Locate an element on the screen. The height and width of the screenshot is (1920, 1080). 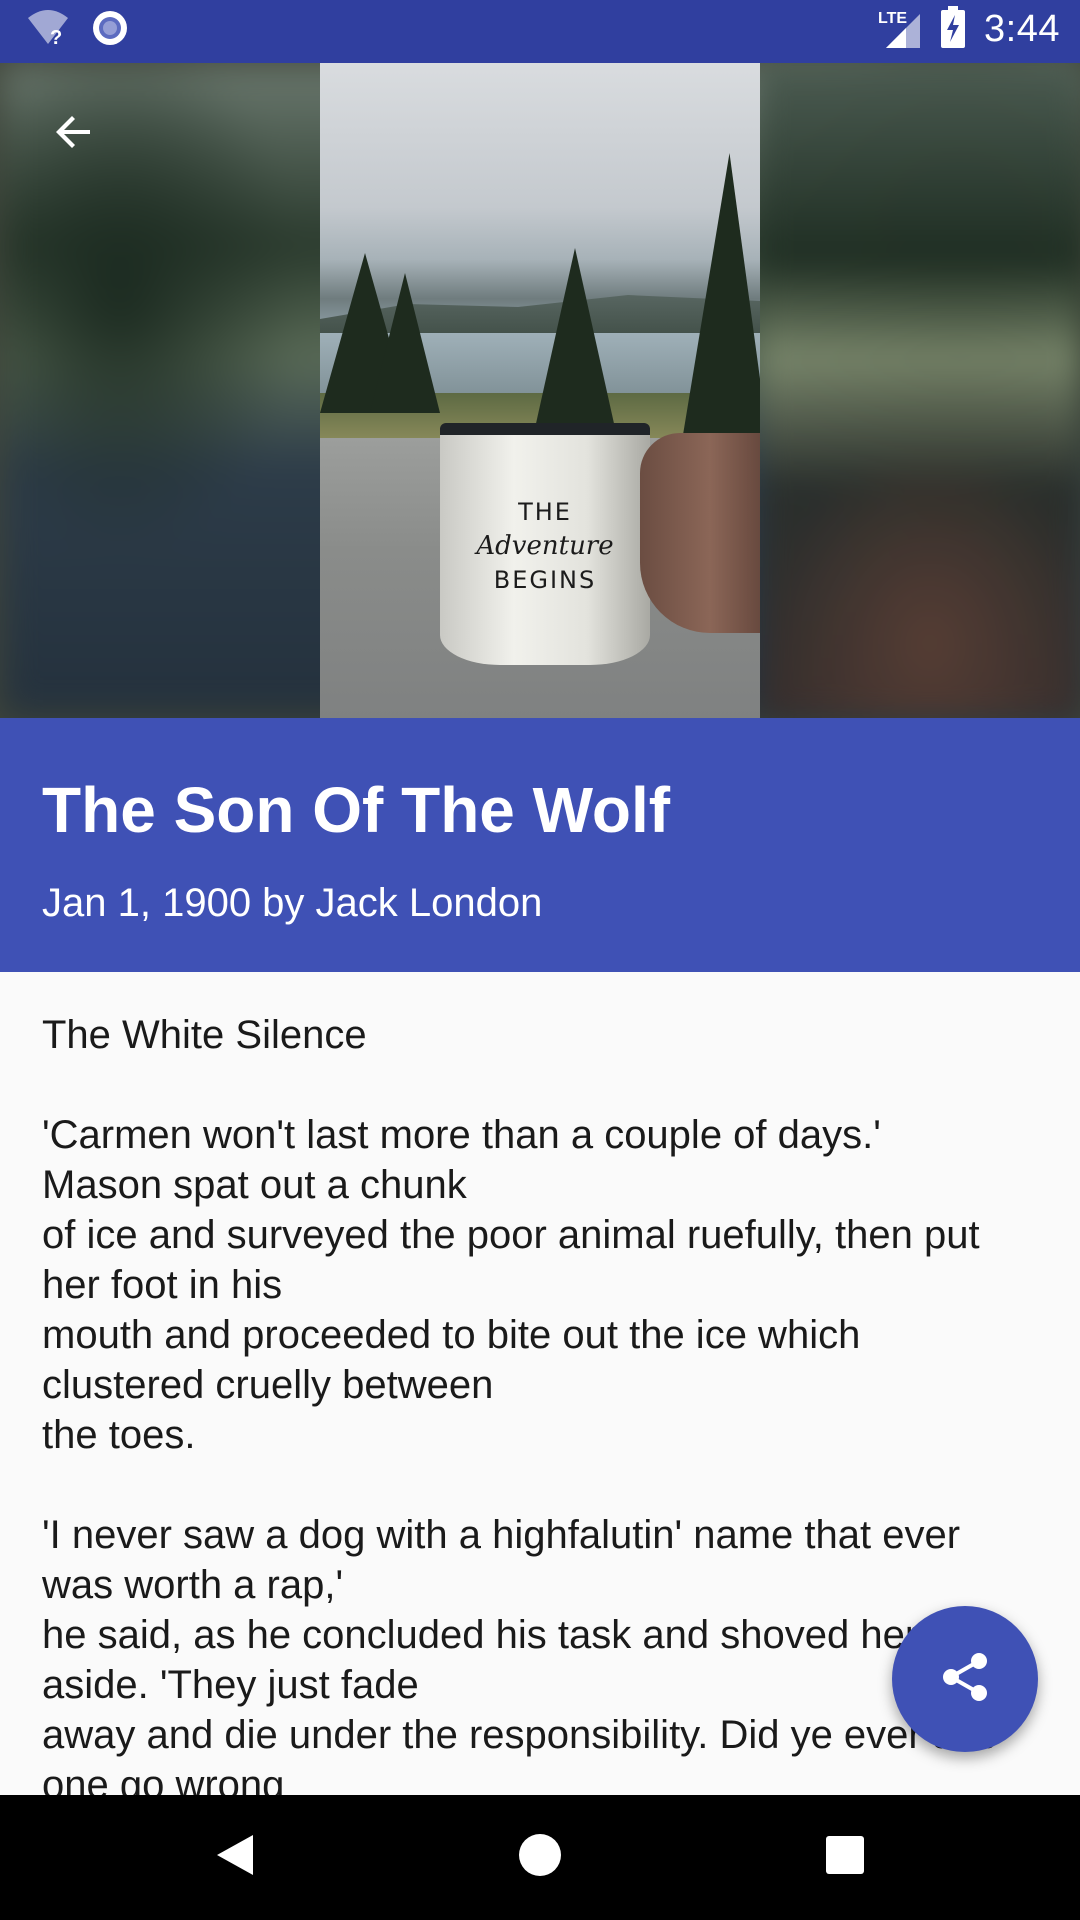
back-button is located at coordinates (74, 134).